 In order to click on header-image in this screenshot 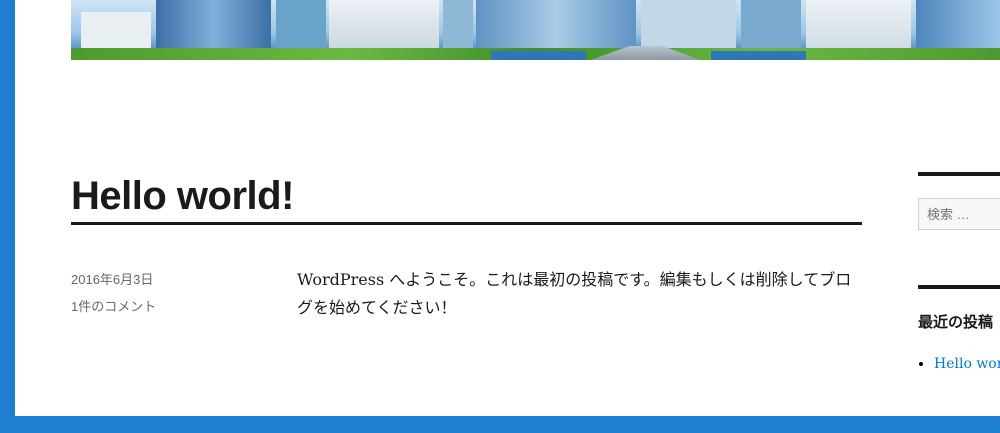, I will do `click(535, 30)`.